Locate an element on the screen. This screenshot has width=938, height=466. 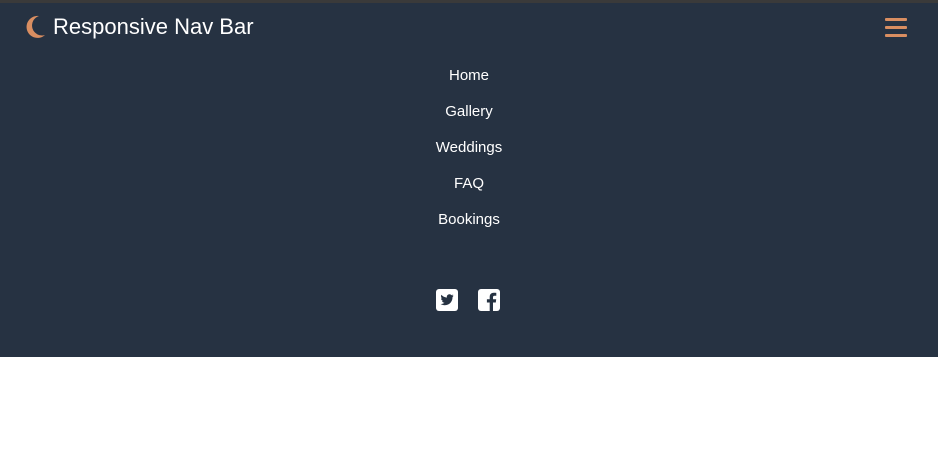
nav-item-weddings: Weddings is located at coordinates (469, 153).